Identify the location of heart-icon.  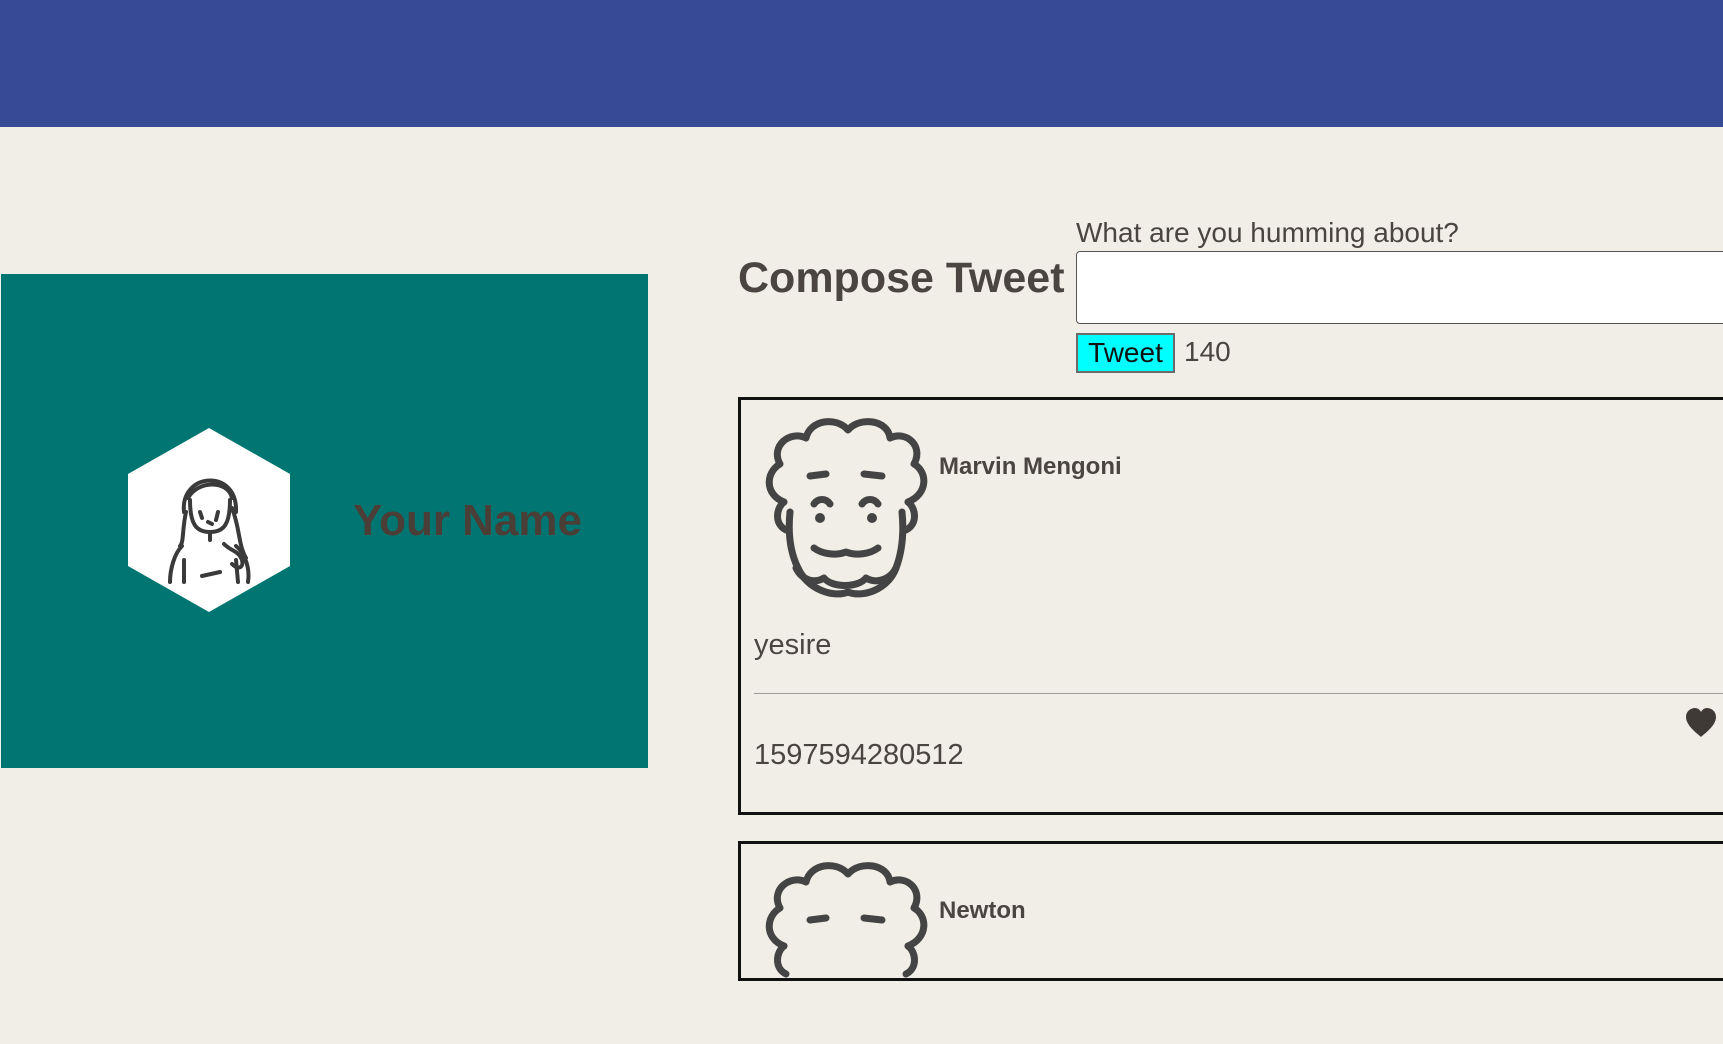
(1701, 723).